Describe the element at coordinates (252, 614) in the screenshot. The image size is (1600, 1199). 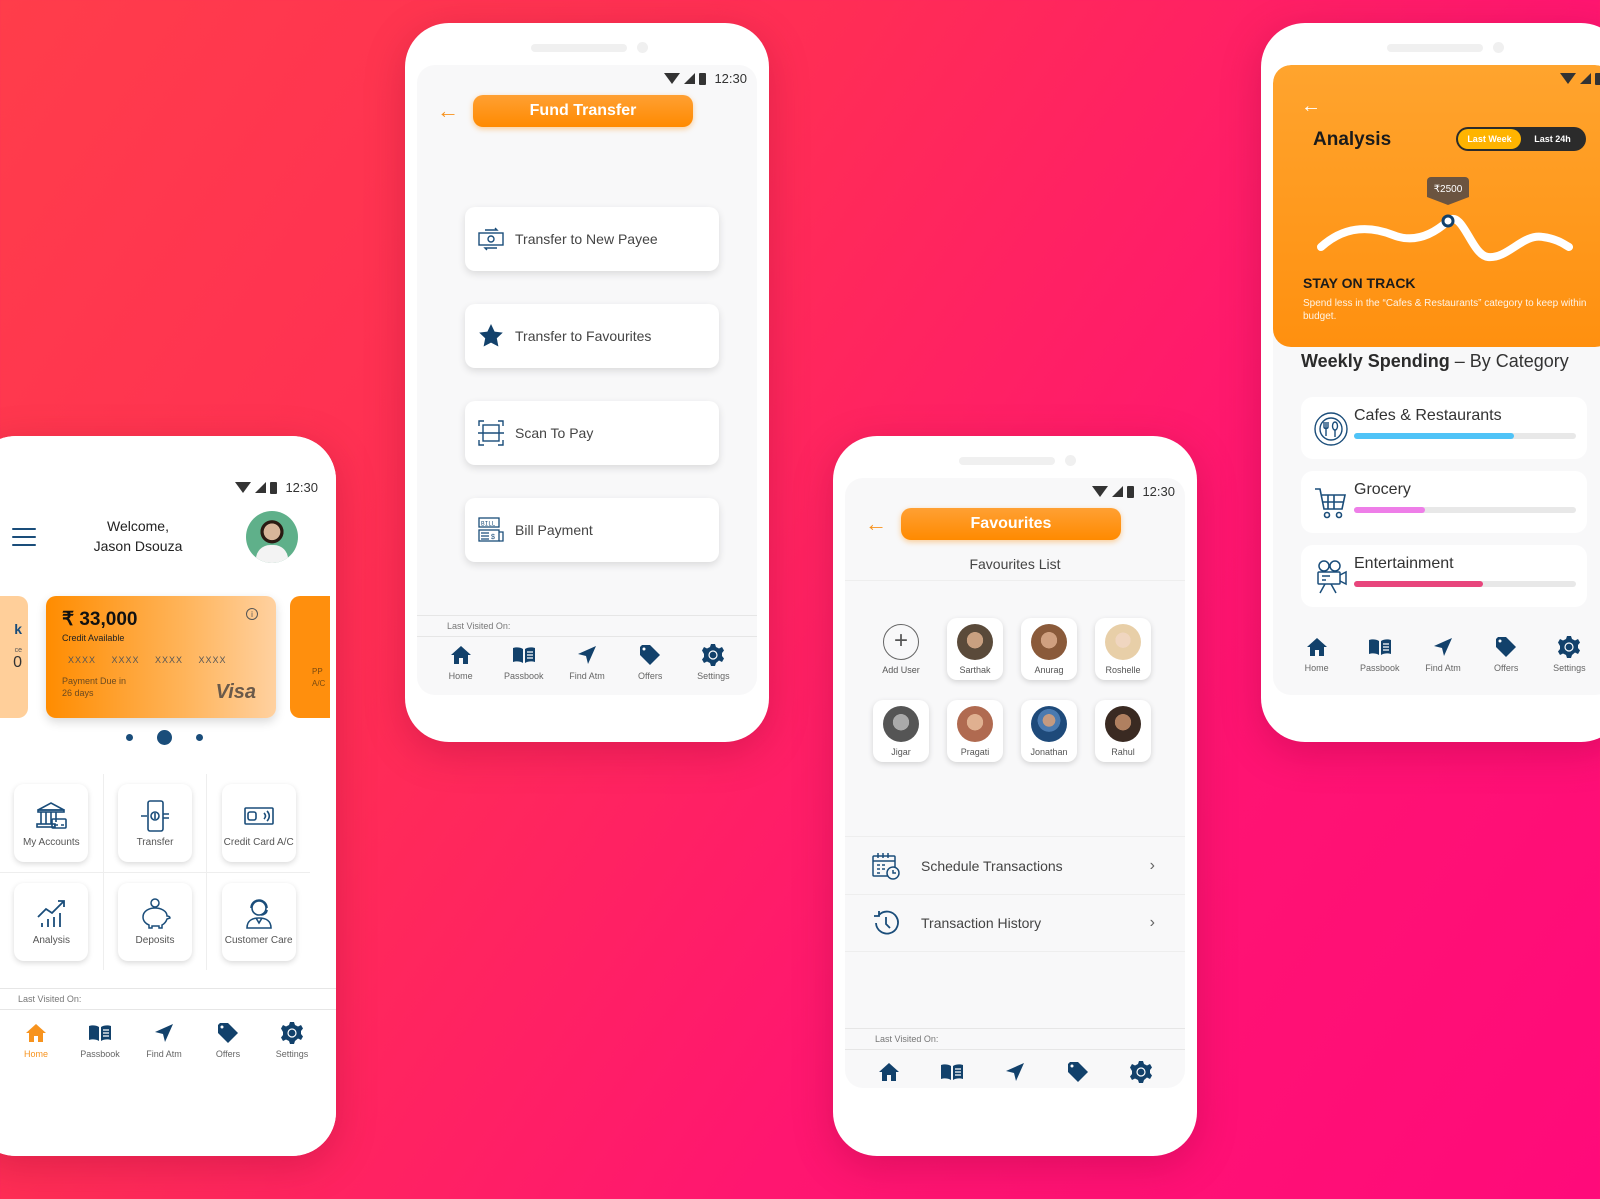
I see `info-icon: i` at that location.